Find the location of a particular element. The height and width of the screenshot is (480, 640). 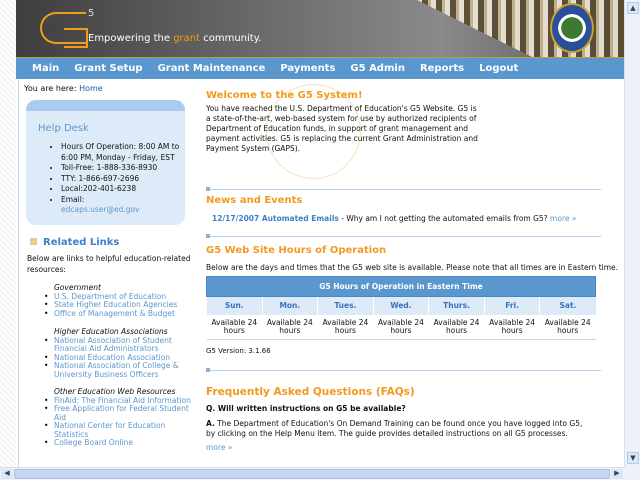

bullet-square-icon is located at coordinates (33, 241).